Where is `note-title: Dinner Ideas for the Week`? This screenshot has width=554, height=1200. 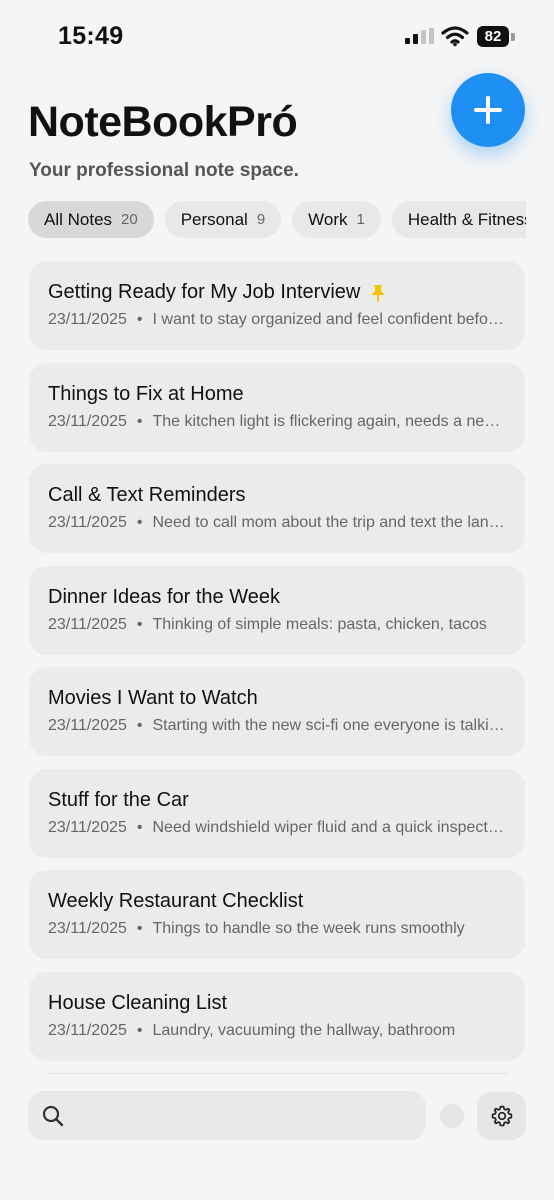 note-title: Dinner Ideas for the Week is located at coordinates (164, 596).